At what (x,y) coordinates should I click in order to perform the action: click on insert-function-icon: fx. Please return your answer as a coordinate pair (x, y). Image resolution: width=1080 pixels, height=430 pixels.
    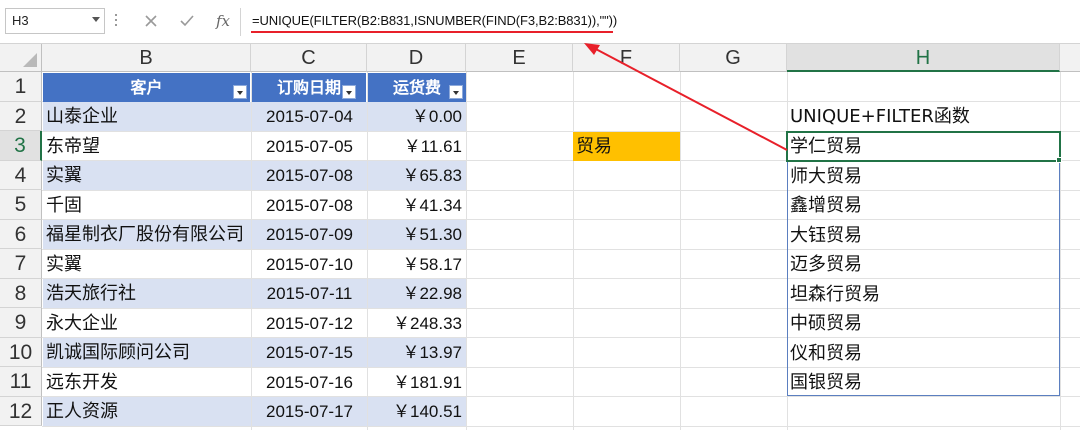
    Looking at the image, I should click on (223, 21).